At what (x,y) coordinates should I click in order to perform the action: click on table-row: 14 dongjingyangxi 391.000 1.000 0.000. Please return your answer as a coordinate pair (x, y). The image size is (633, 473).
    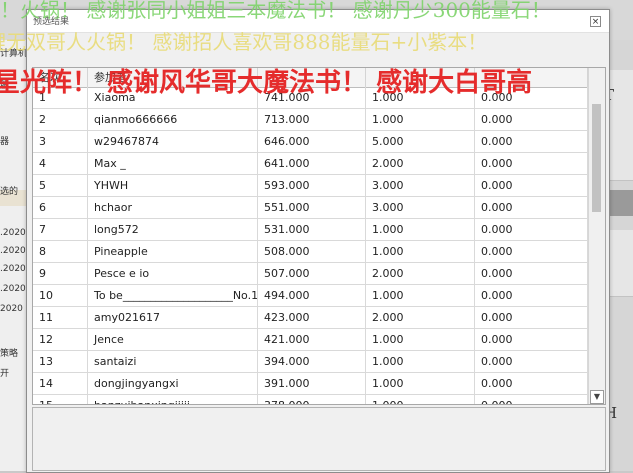
    Looking at the image, I should click on (310, 384).